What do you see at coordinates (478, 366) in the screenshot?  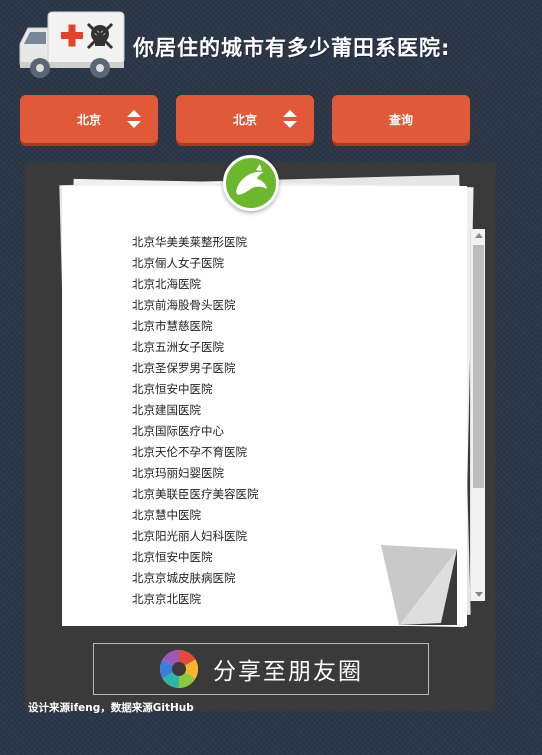 I see `scrollbar-thumb` at bounding box center [478, 366].